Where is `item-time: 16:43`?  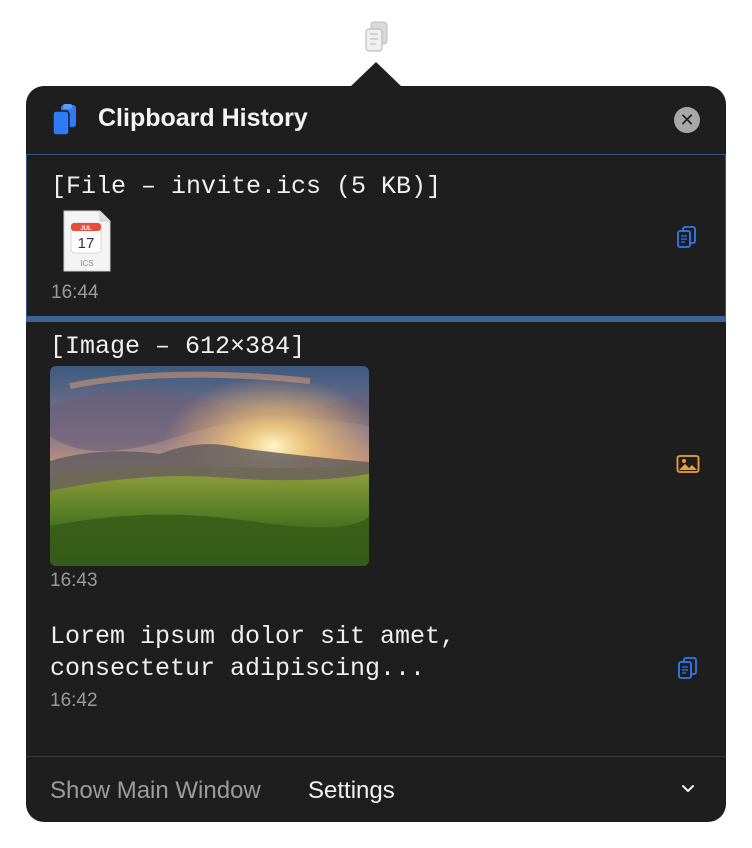 item-time: 16:43 is located at coordinates (74, 580).